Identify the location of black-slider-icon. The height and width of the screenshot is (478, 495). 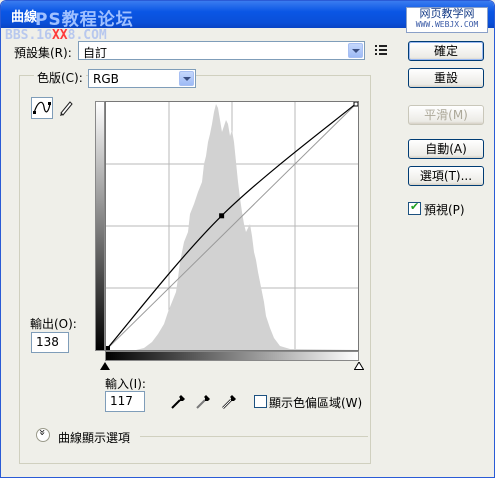
(105, 366).